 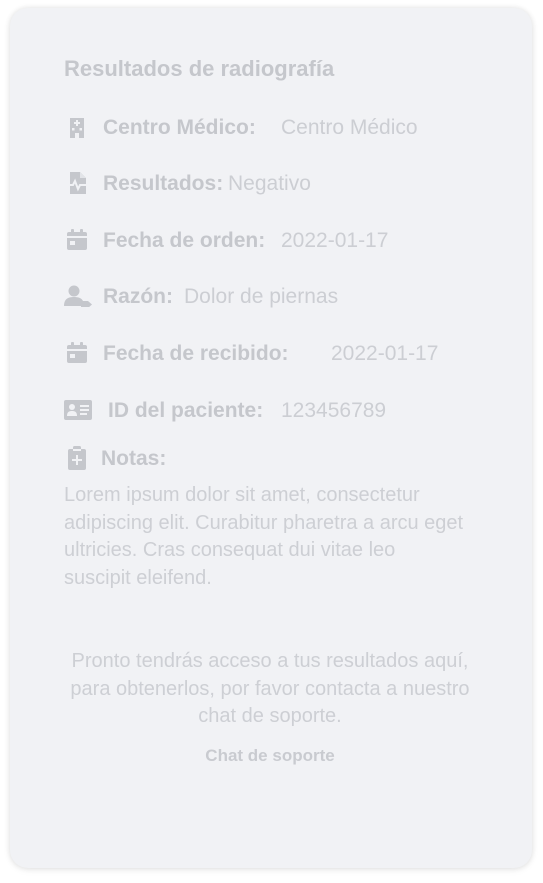 What do you see at coordinates (334, 410) in the screenshot?
I see `field-value: 123456789` at bounding box center [334, 410].